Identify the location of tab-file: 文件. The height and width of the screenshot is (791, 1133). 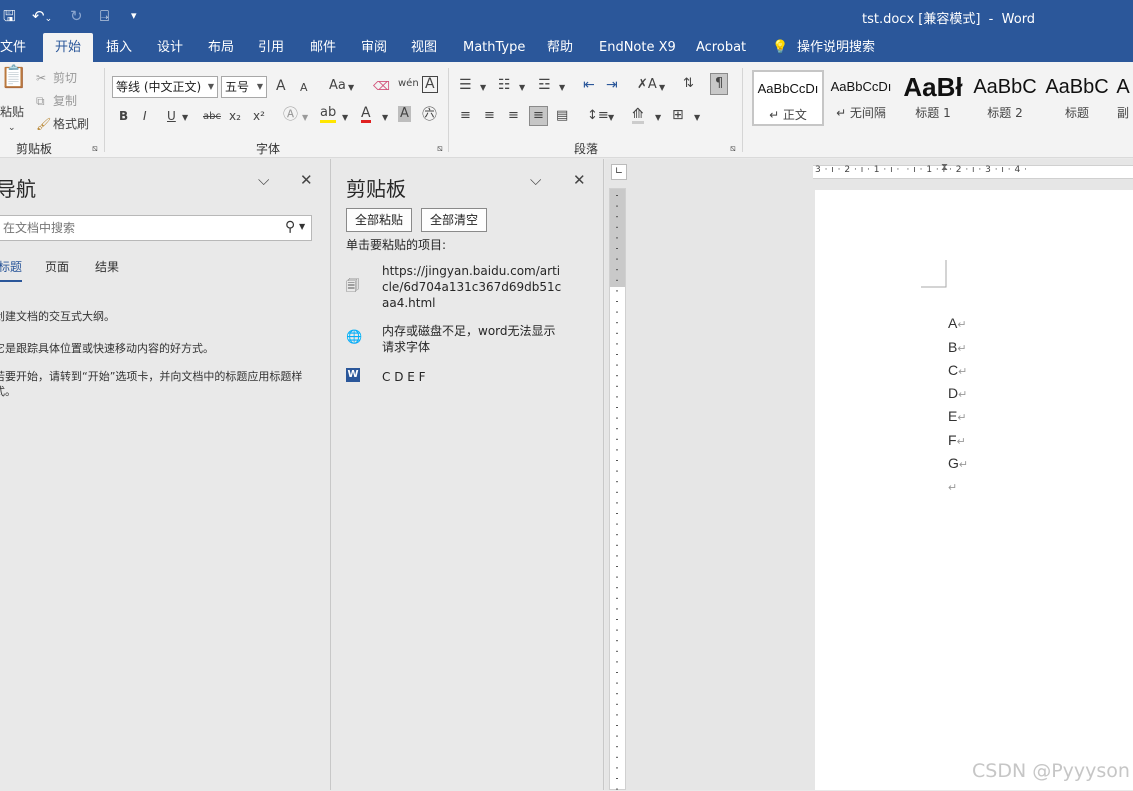
(13, 47).